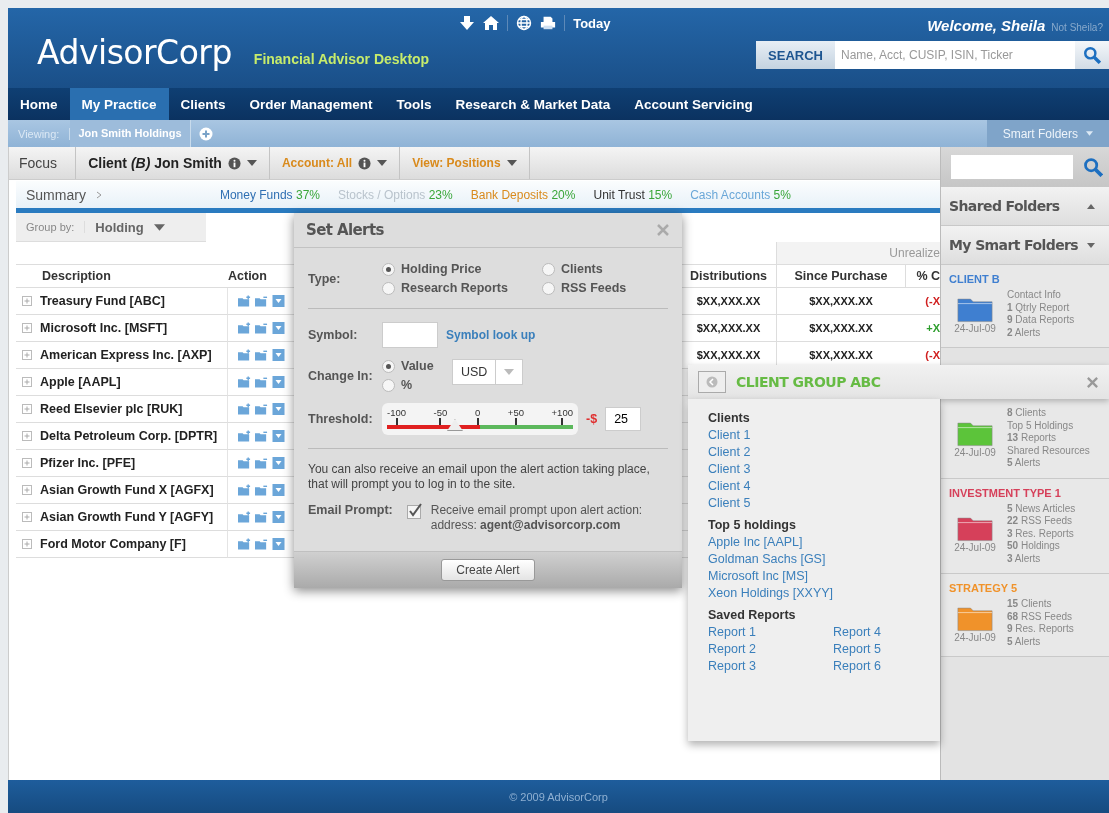  Describe the element at coordinates (770, 649) in the screenshot. I see `popup-link: Report 2` at that location.